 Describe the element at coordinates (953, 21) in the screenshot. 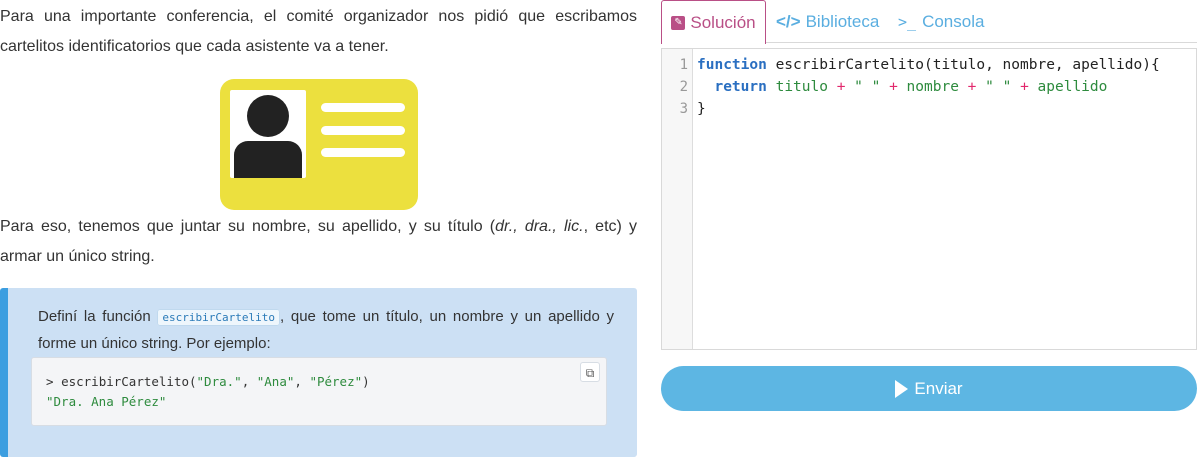

I see `tab-consola-label: Consola` at that location.